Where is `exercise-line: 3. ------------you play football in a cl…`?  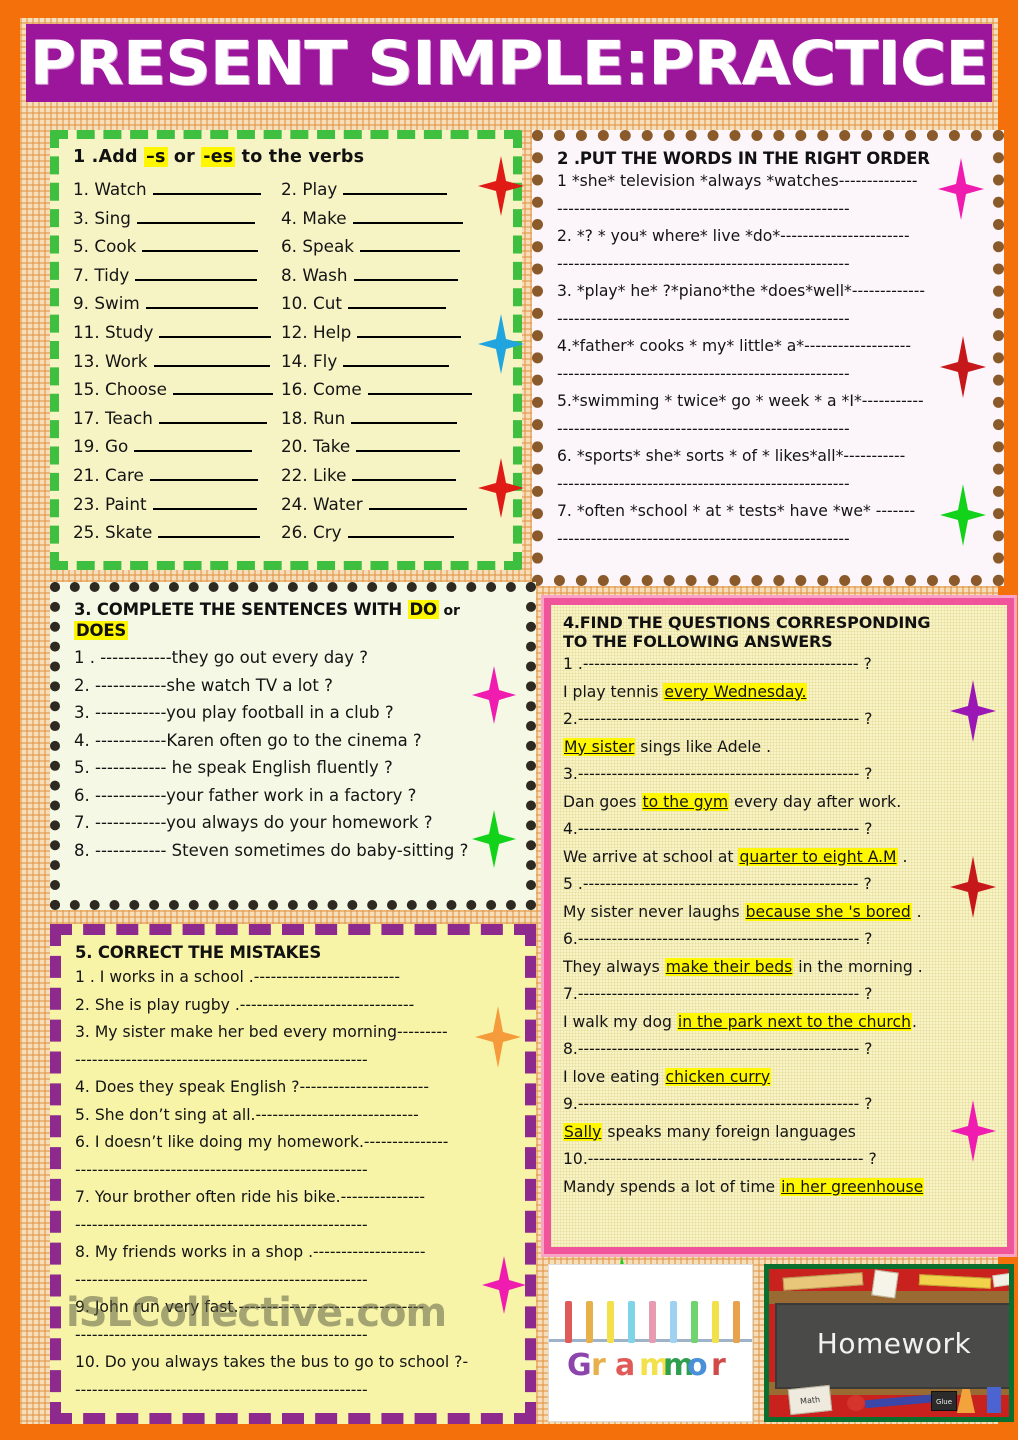 exercise-line: 3. ------------you play football in a cl… is located at coordinates (294, 713).